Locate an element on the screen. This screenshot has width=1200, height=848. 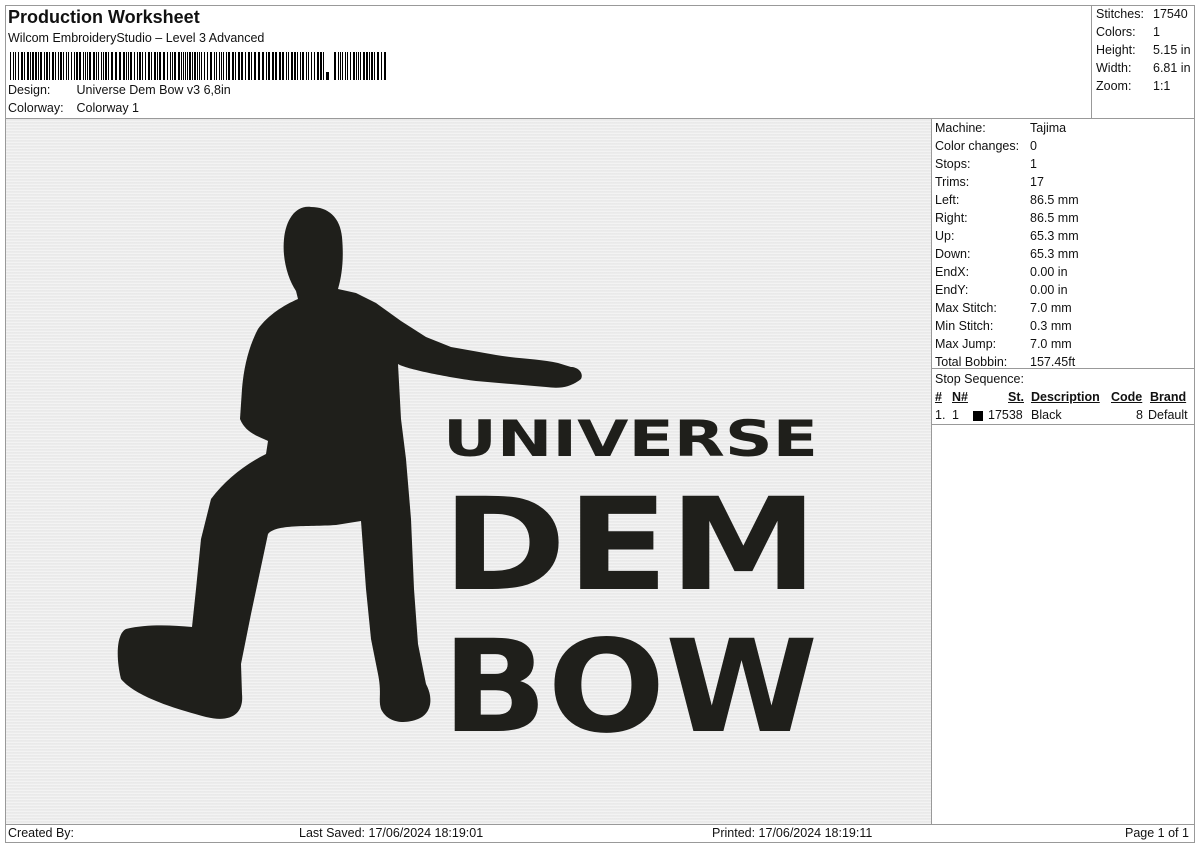
col-brand: Brand is located at coordinates (1168, 397).